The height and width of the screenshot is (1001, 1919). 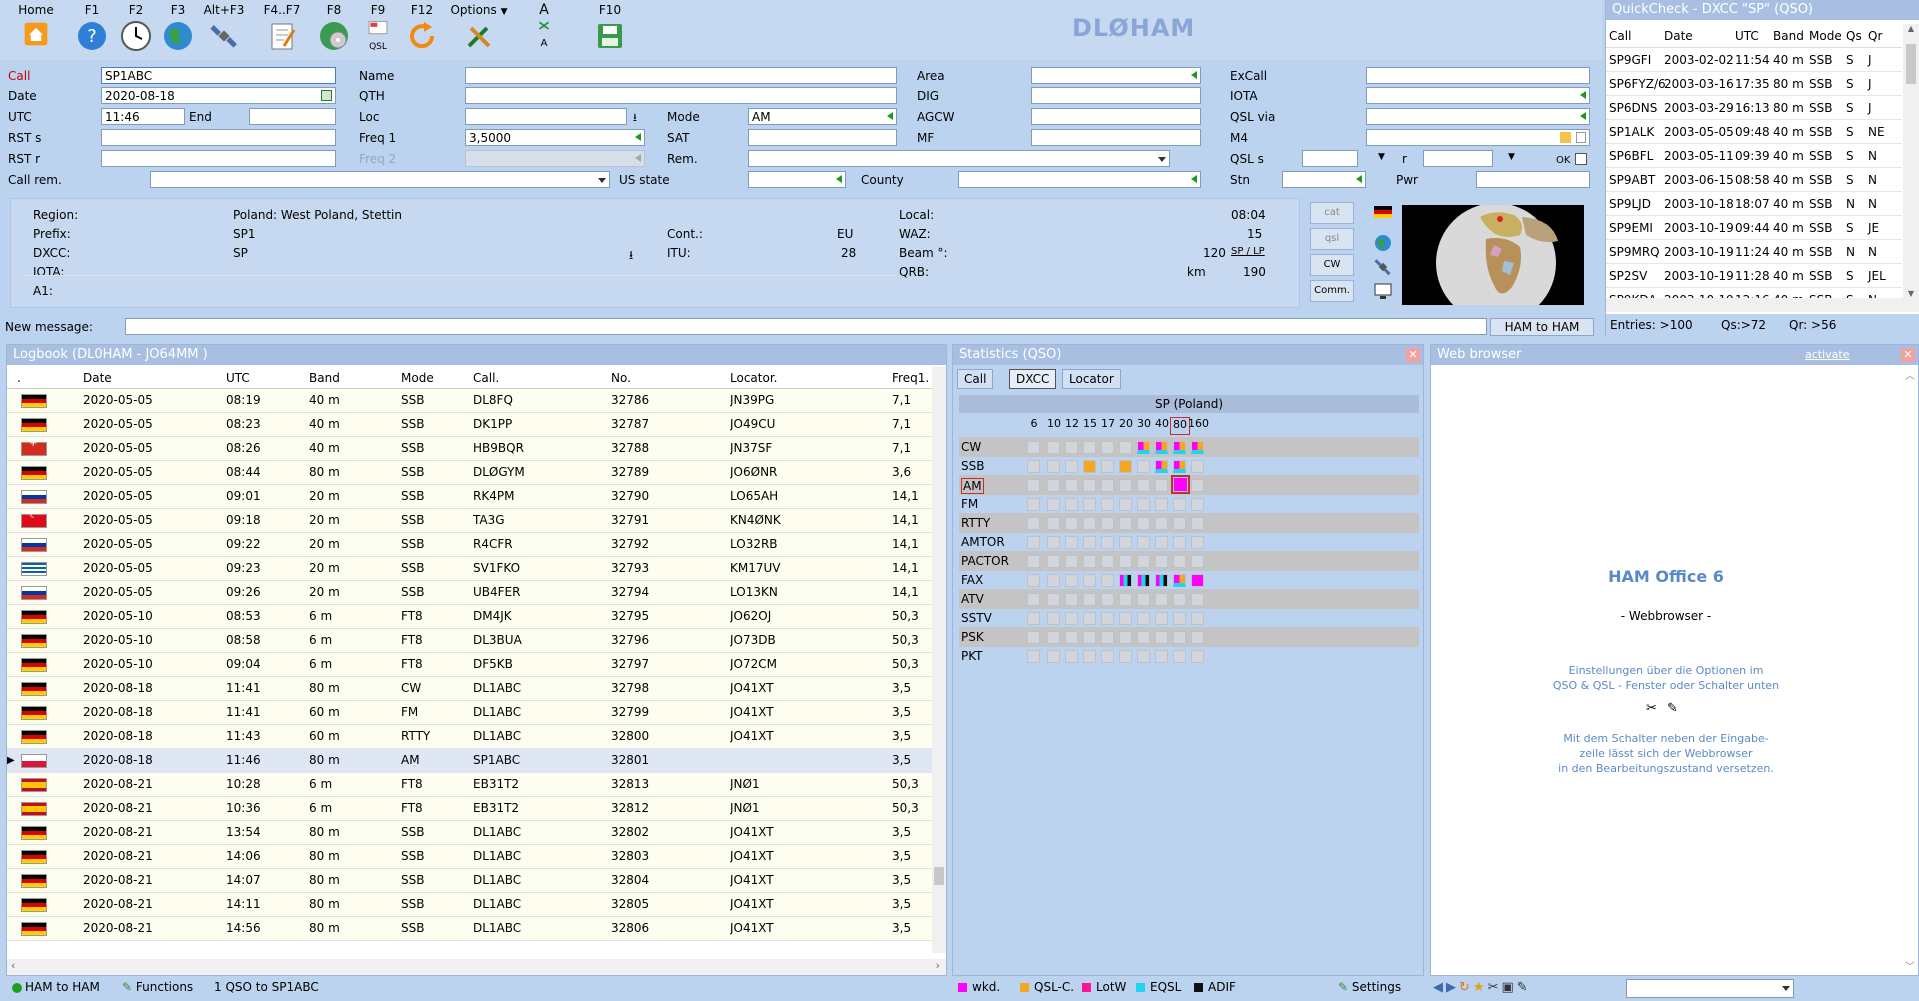 What do you see at coordinates (1478, 137) in the screenshot?
I see `m4-input` at bounding box center [1478, 137].